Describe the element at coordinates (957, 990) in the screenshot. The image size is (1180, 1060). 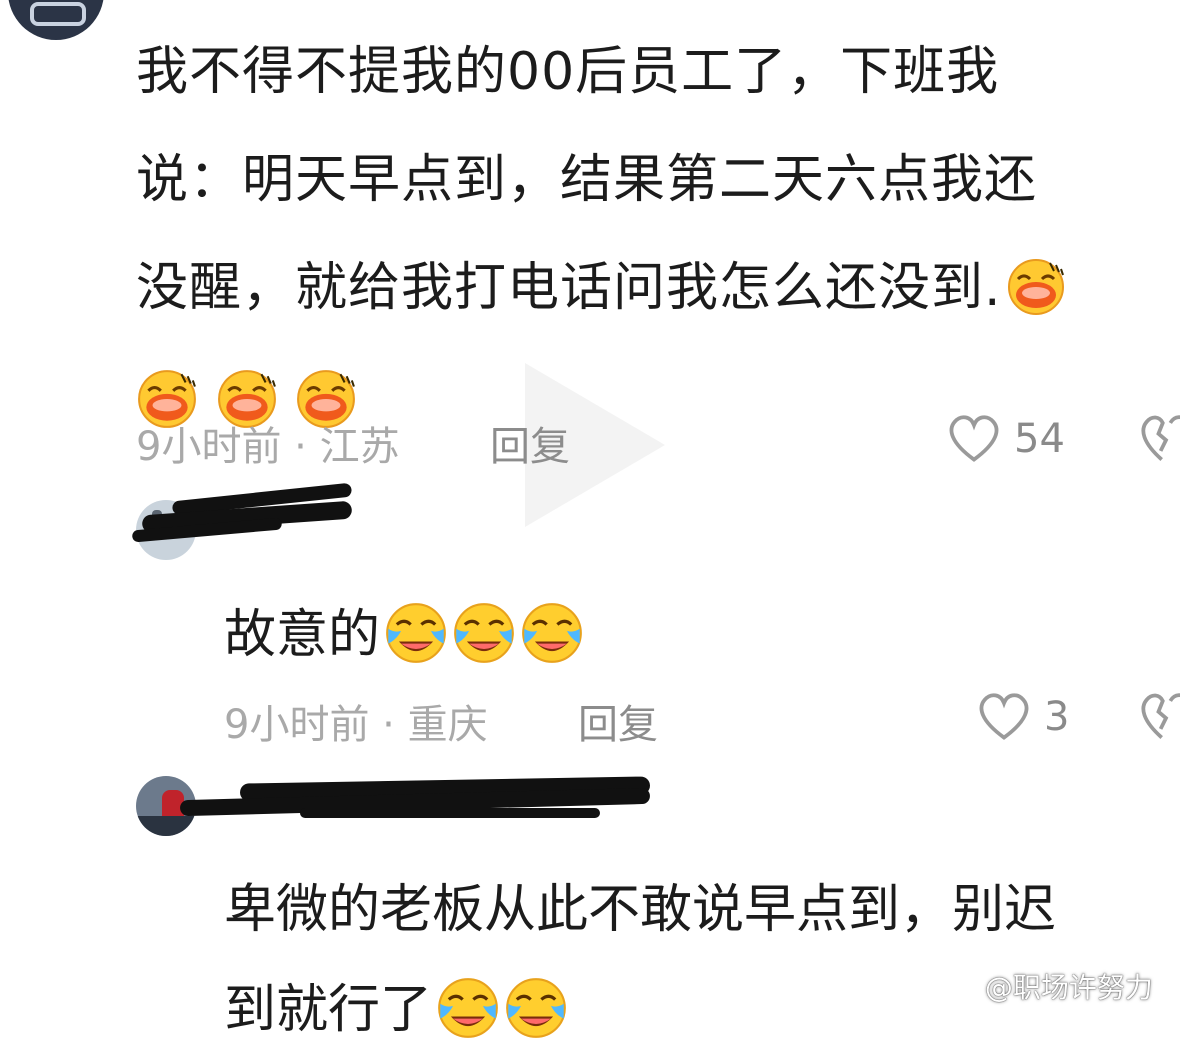
I see `weibo-logo-icon` at that location.